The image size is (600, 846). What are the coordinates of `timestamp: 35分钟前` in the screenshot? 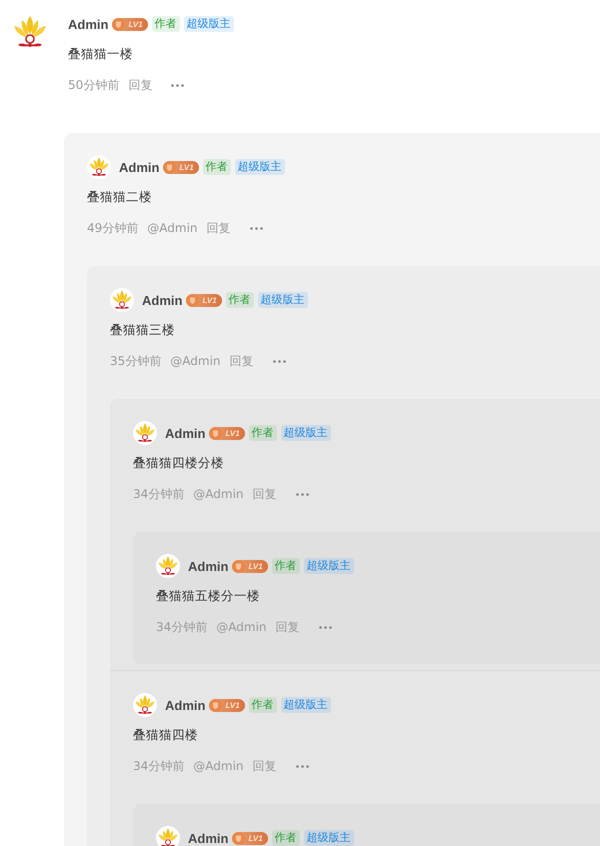 It's located at (136, 361).